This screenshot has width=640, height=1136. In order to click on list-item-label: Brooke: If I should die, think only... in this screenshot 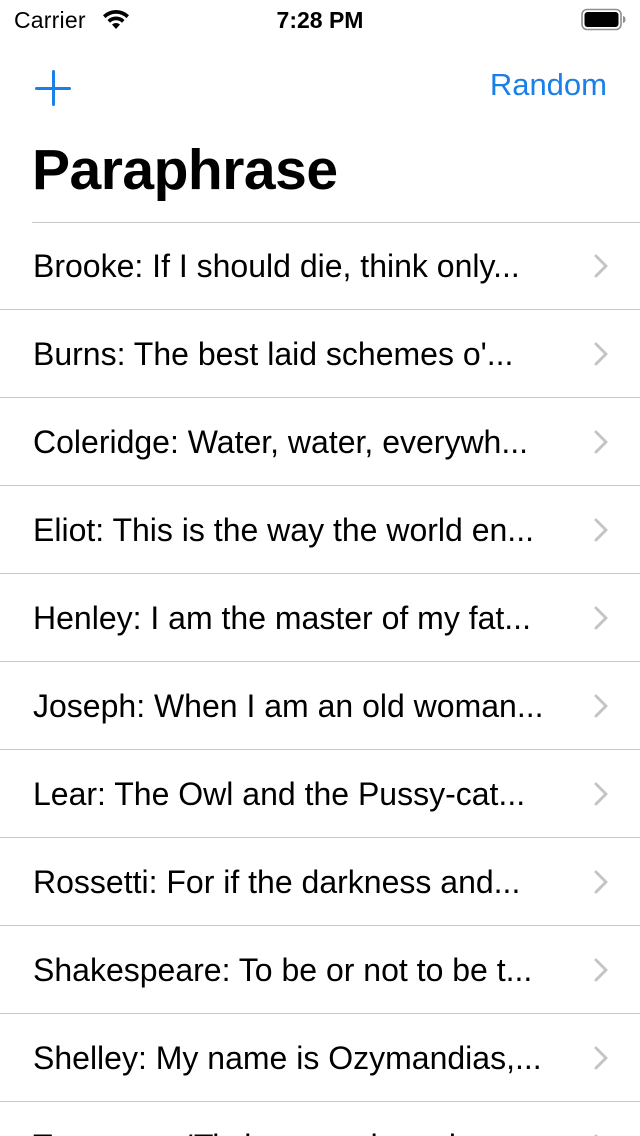, I will do `click(276, 266)`.